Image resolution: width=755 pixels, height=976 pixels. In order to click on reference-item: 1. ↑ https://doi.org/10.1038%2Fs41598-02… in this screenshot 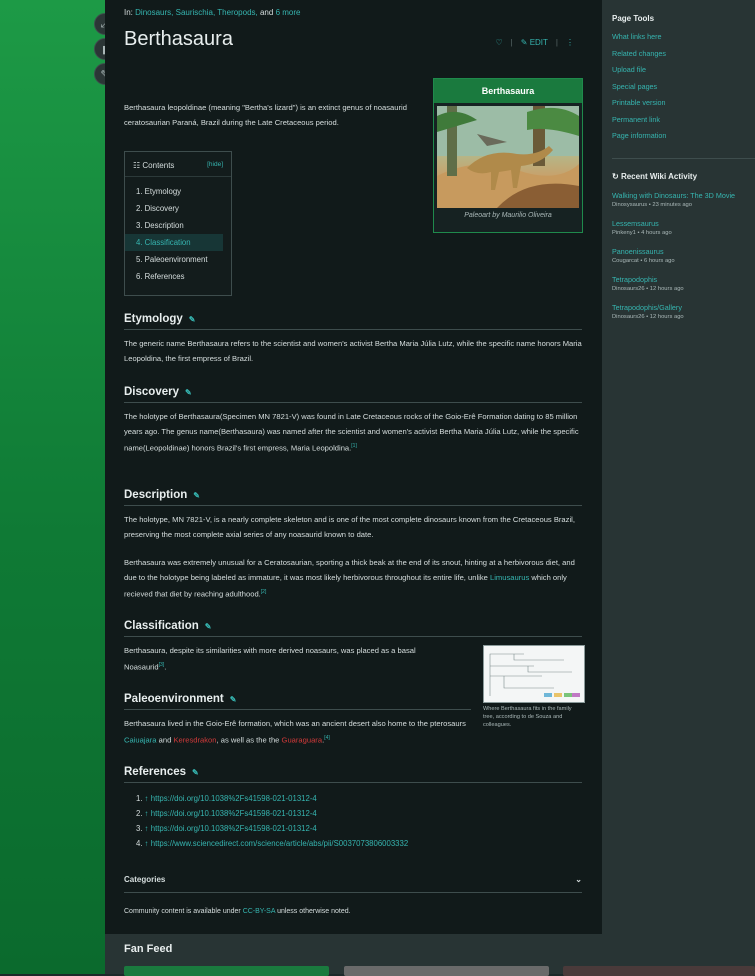, I will do `click(226, 798)`.